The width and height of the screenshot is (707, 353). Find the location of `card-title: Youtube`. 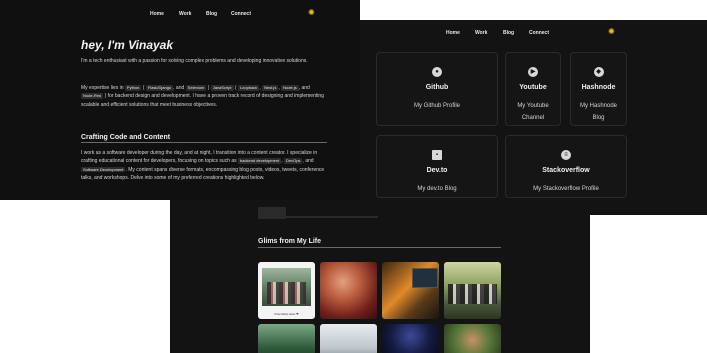

card-title: Youtube is located at coordinates (533, 87).